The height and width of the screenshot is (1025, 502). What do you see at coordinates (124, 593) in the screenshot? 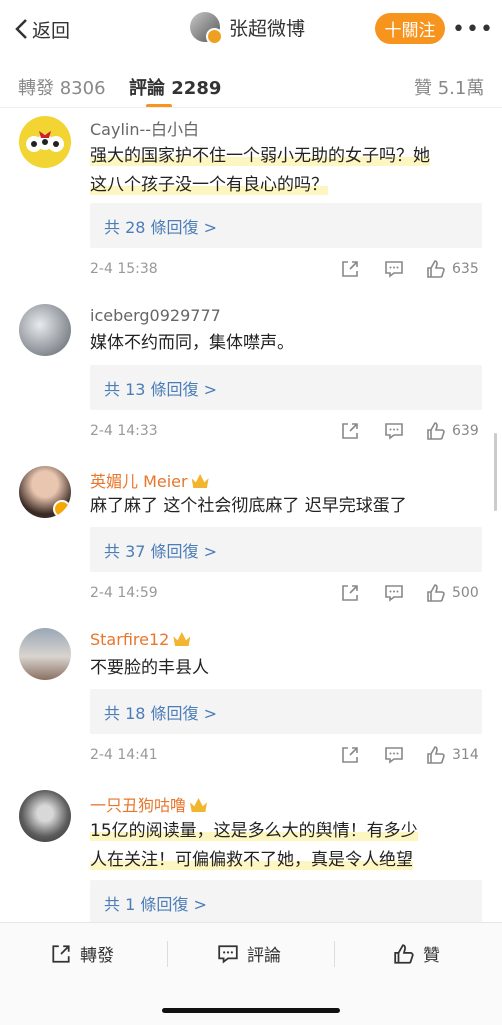
I see `comment-time: 2-4 14:59` at bounding box center [124, 593].